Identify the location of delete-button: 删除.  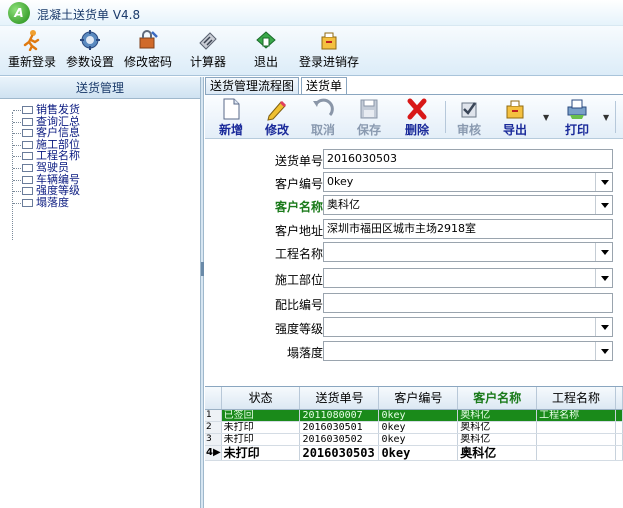
(417, 117).